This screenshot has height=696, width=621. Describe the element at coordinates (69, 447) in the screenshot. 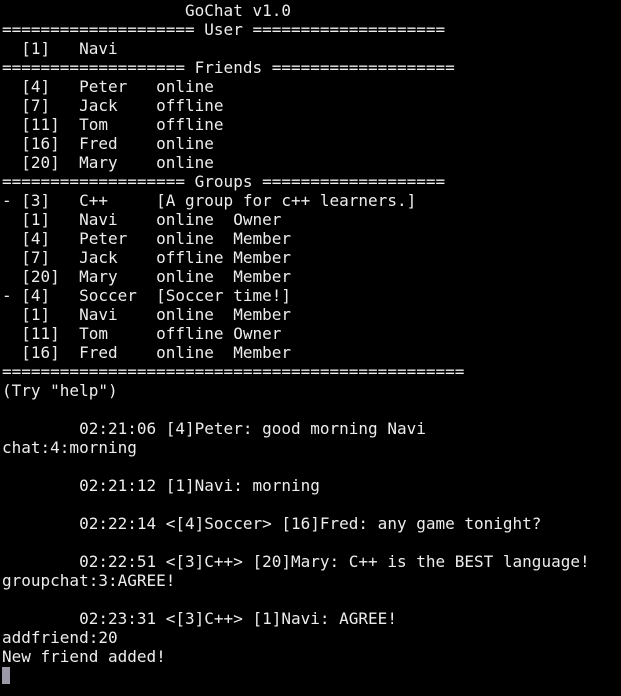

I see `command-line: chat:4:morning` at that location.